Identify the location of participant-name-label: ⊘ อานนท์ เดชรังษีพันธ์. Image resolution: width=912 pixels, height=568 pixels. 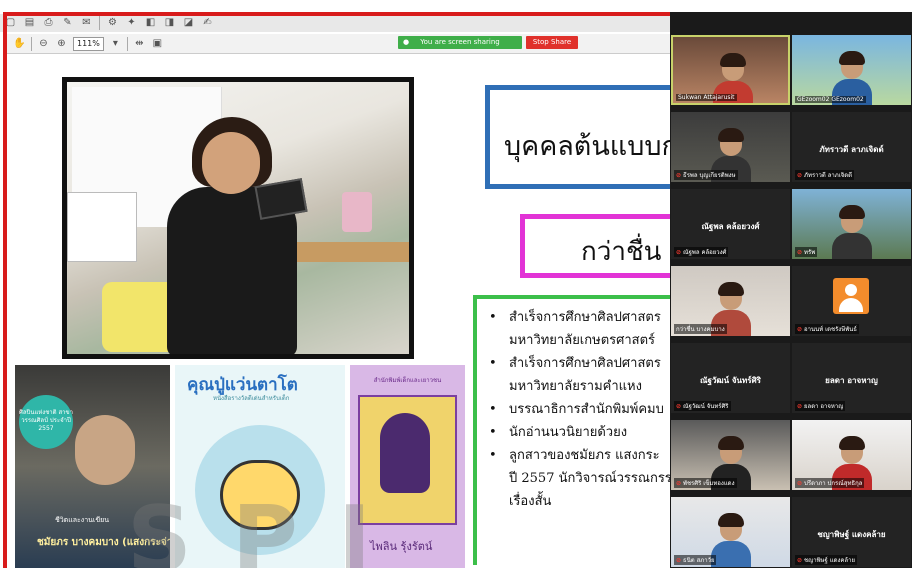
(827, 329).